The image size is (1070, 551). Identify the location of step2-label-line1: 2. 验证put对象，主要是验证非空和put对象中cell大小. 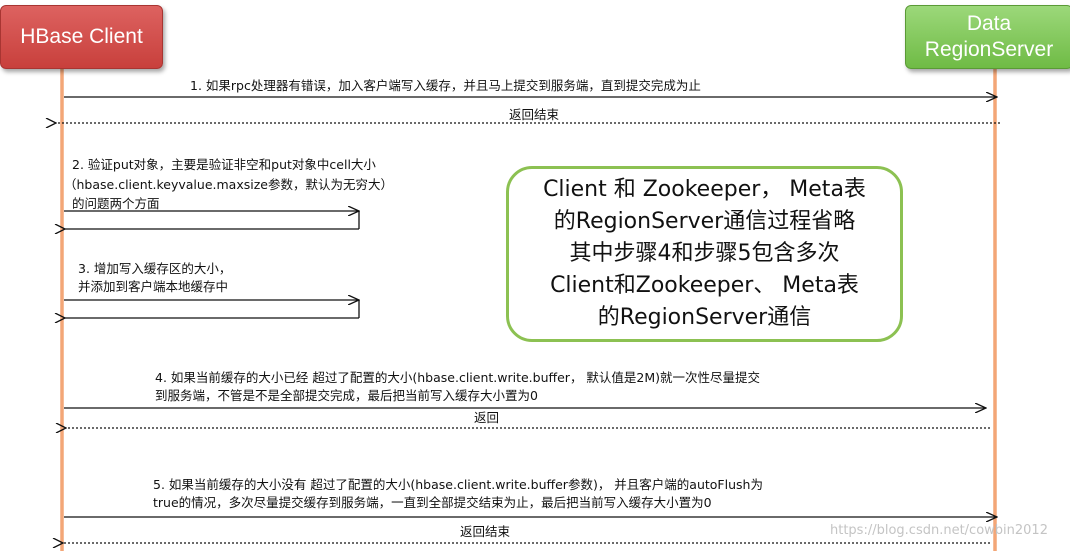
(224, 164).